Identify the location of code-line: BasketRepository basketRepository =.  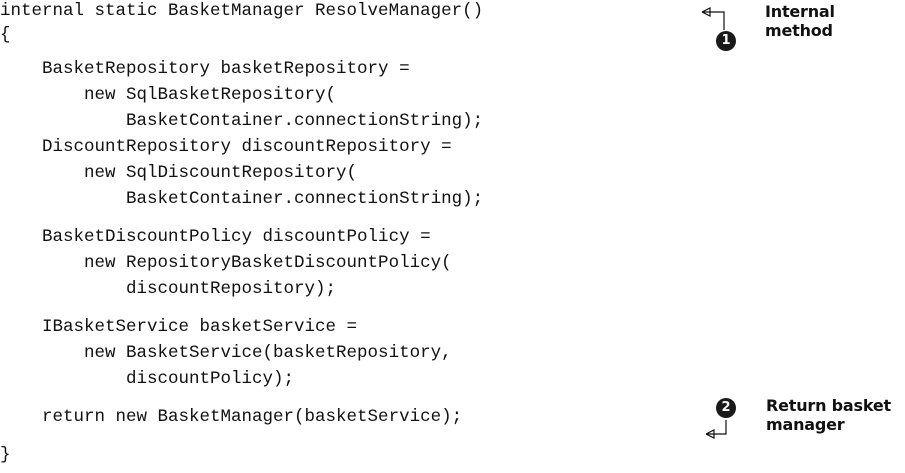
(205, 69).